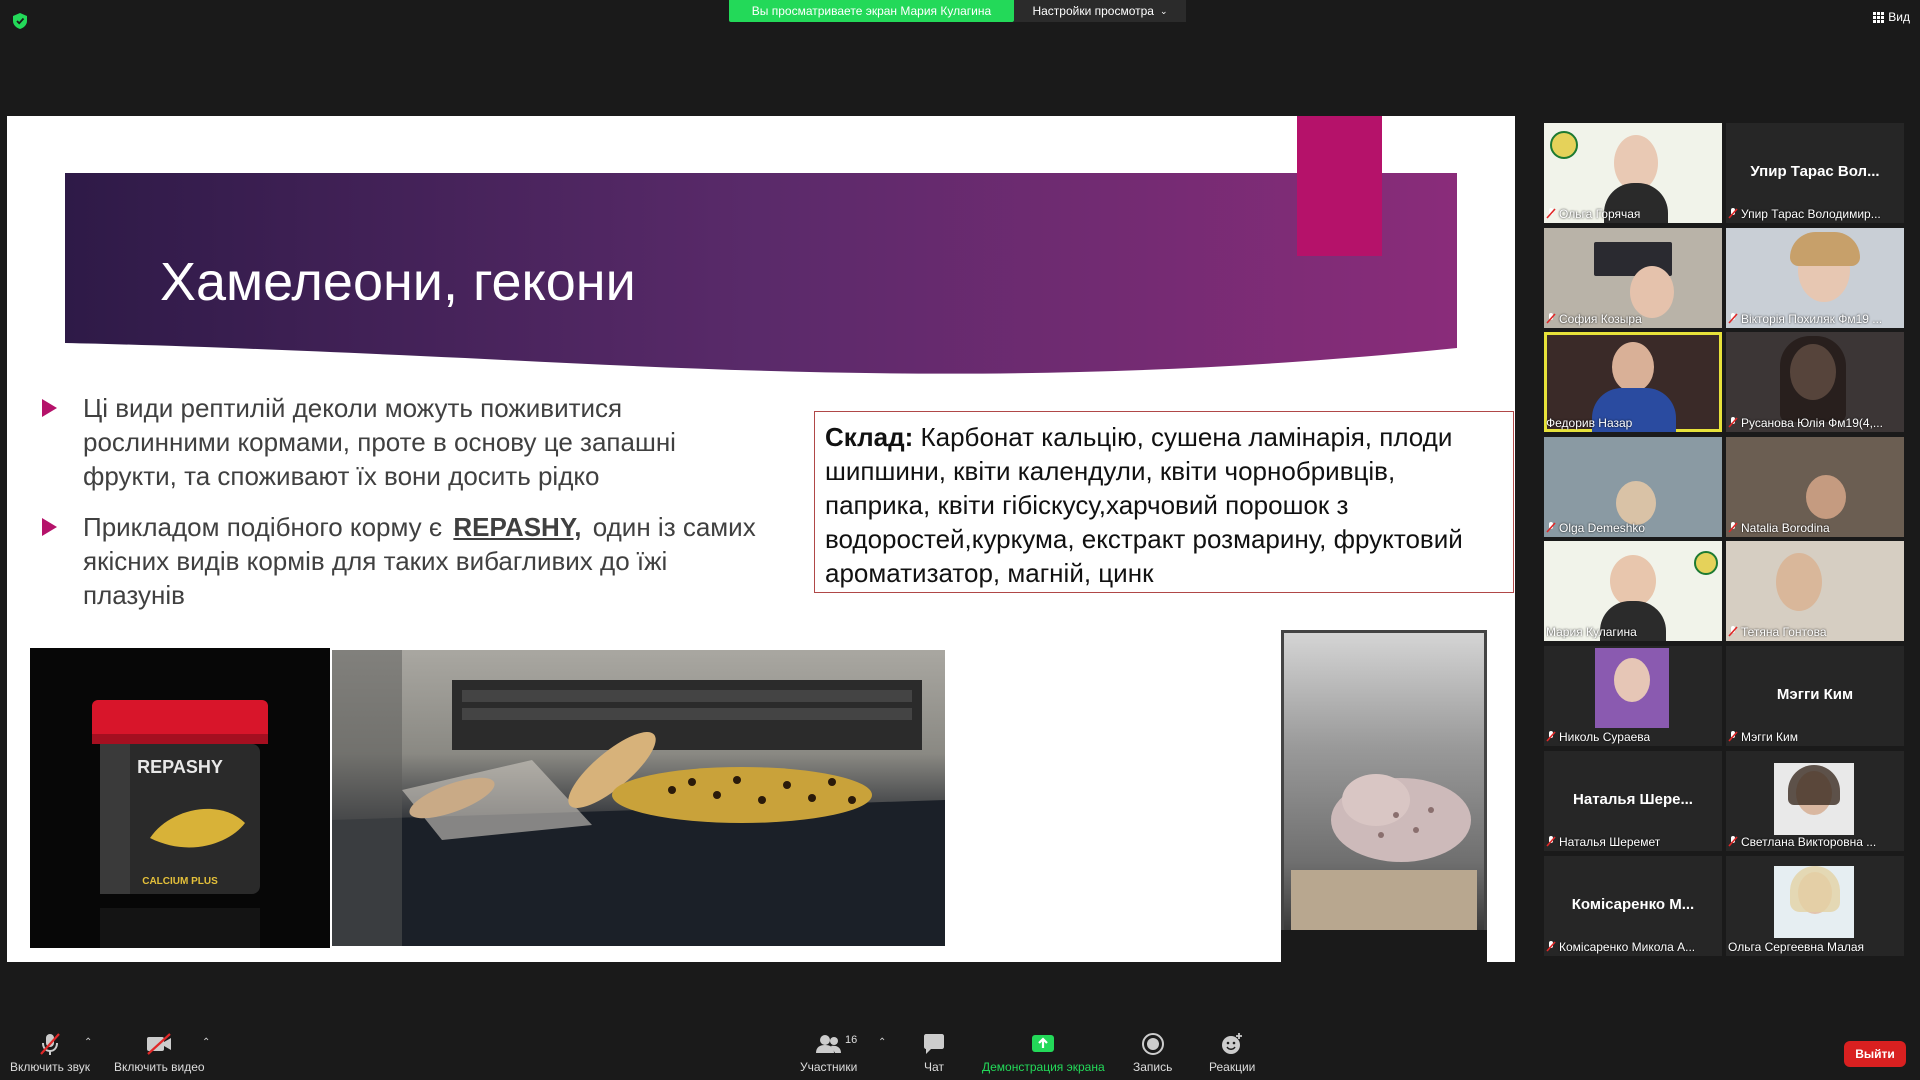 The width and height of the screenshot is (1920, 1080). I want to click on participant-tile: Olga Demeshko, so click(1633, 487).